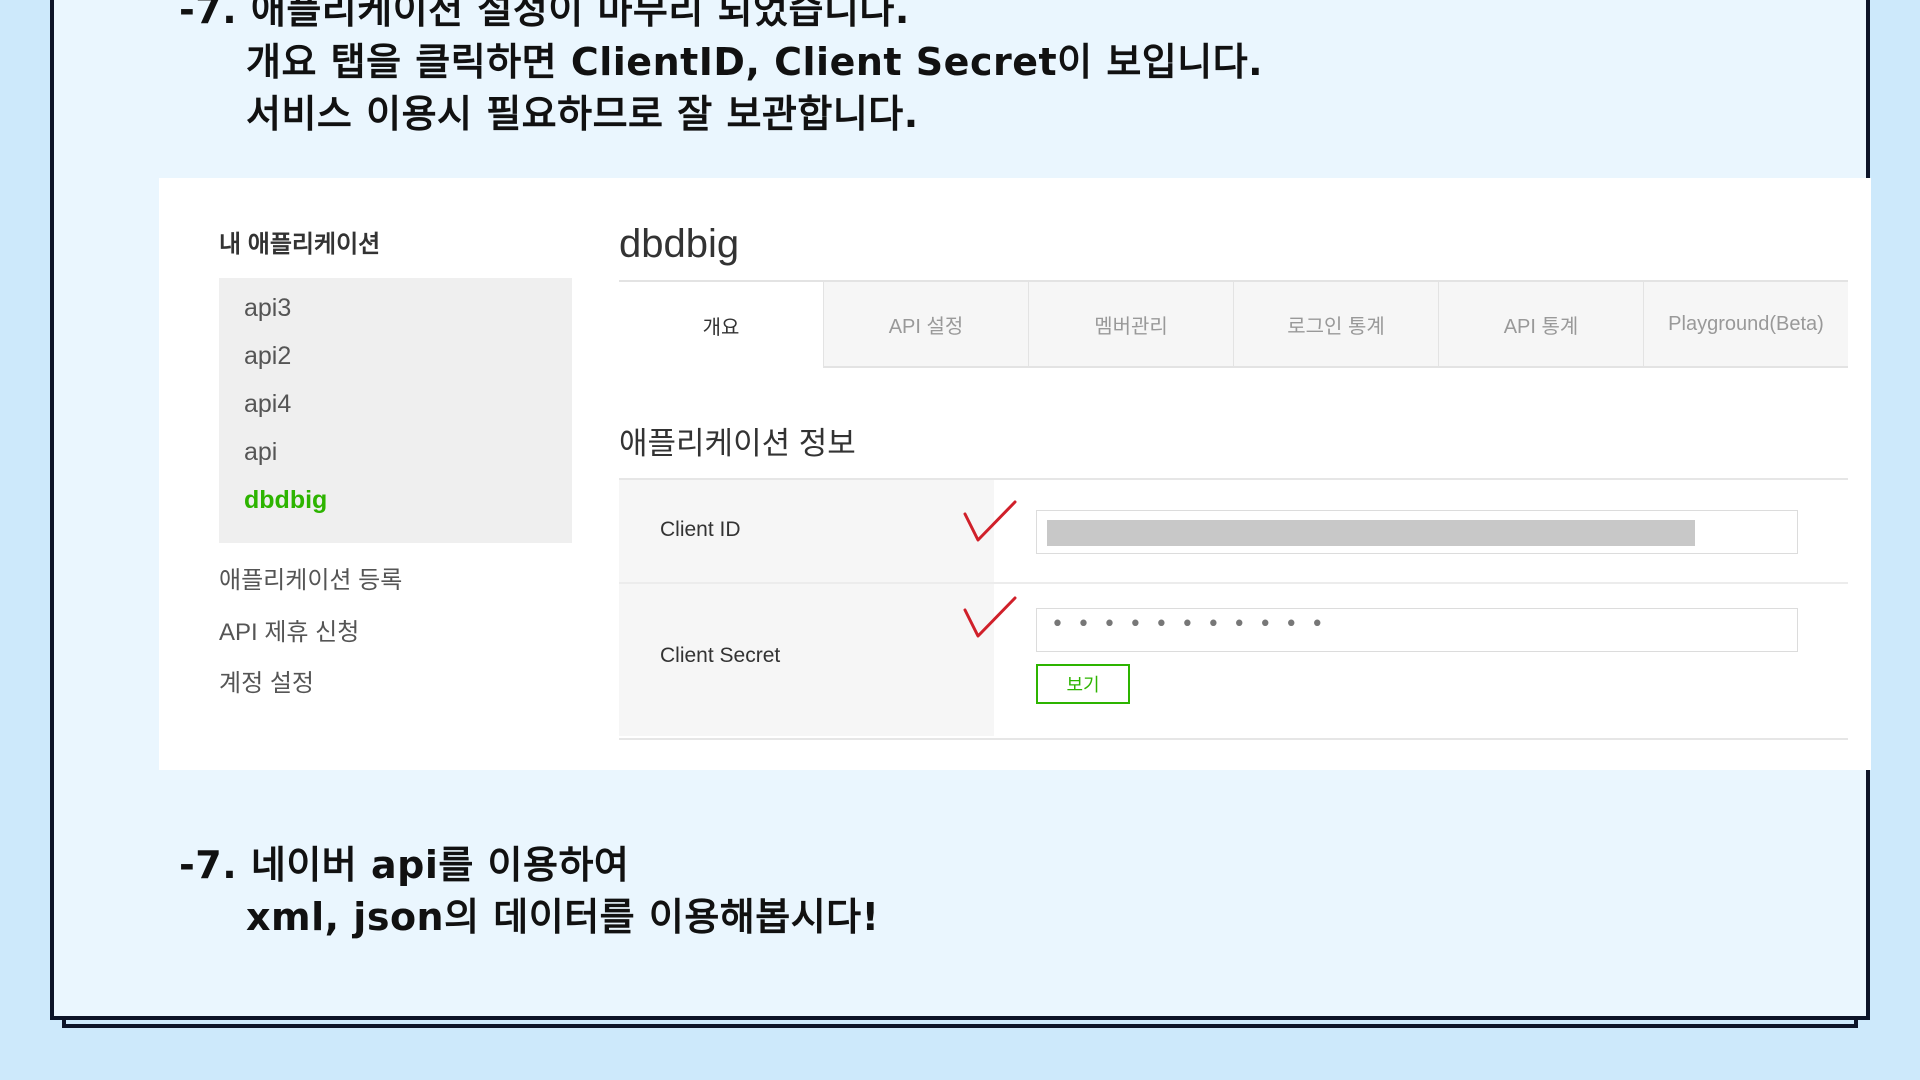 This screenshot has width=1920, height=1080. What do you see at coordinates (1745, 325) in the screenshot?
I see `tab-playground: Playground(Beta)` at bounding box center [1745, 325].